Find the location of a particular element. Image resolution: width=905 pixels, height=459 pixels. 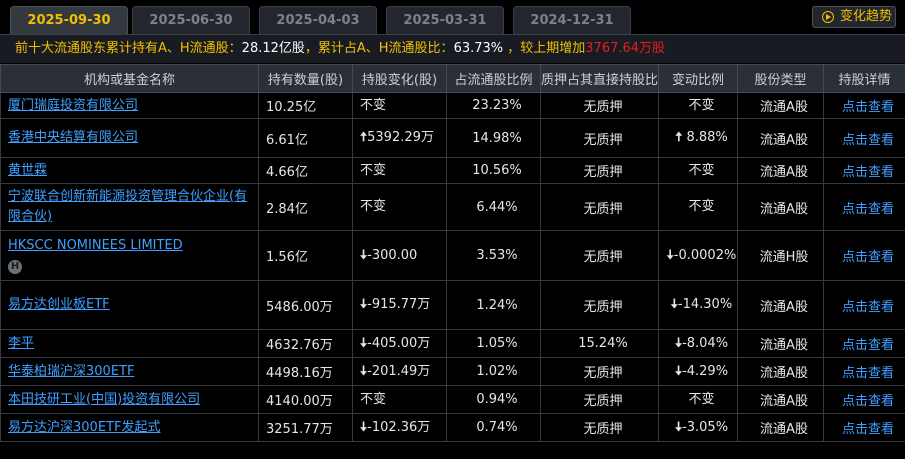

tab-period-5: 2024-12-31 is located at coordinates (572, 20).